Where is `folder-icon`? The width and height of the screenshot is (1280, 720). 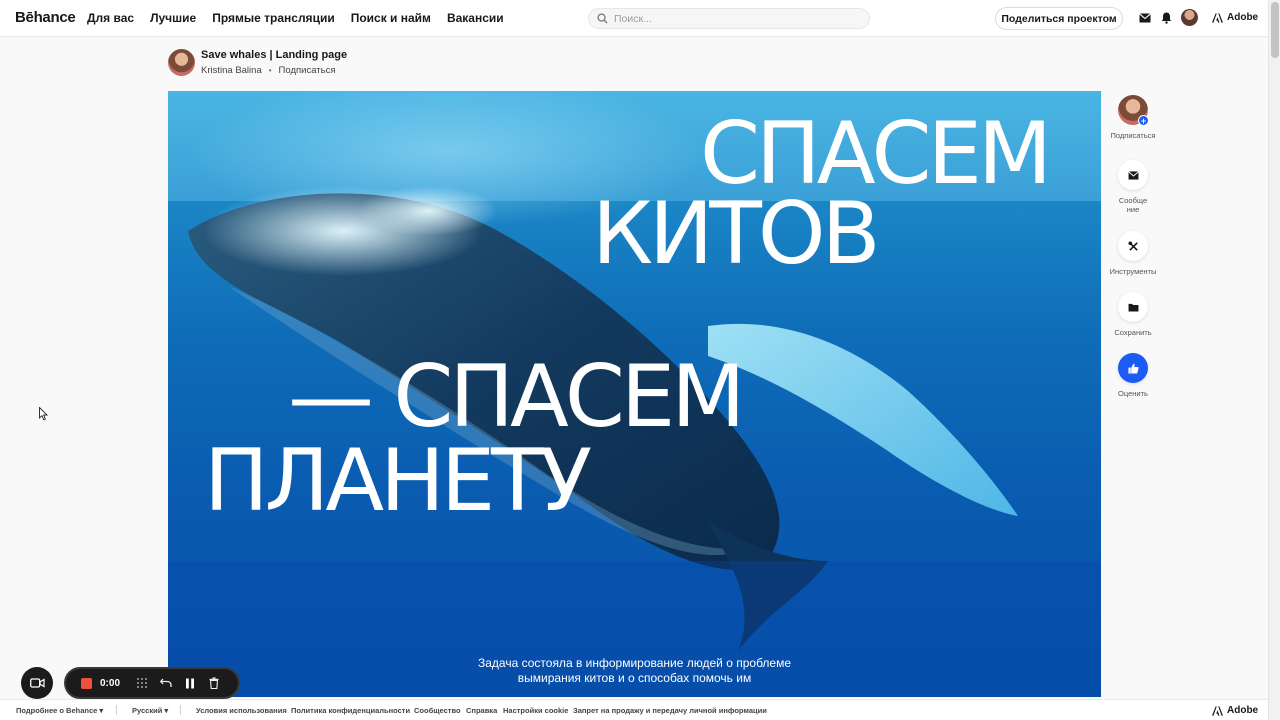
folder-icon is located at coordinates (1133, 307).